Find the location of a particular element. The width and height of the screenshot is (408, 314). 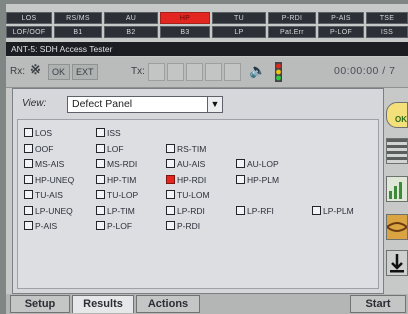

chevron-down-icon: ▼ is located at coordinates (214, 104).